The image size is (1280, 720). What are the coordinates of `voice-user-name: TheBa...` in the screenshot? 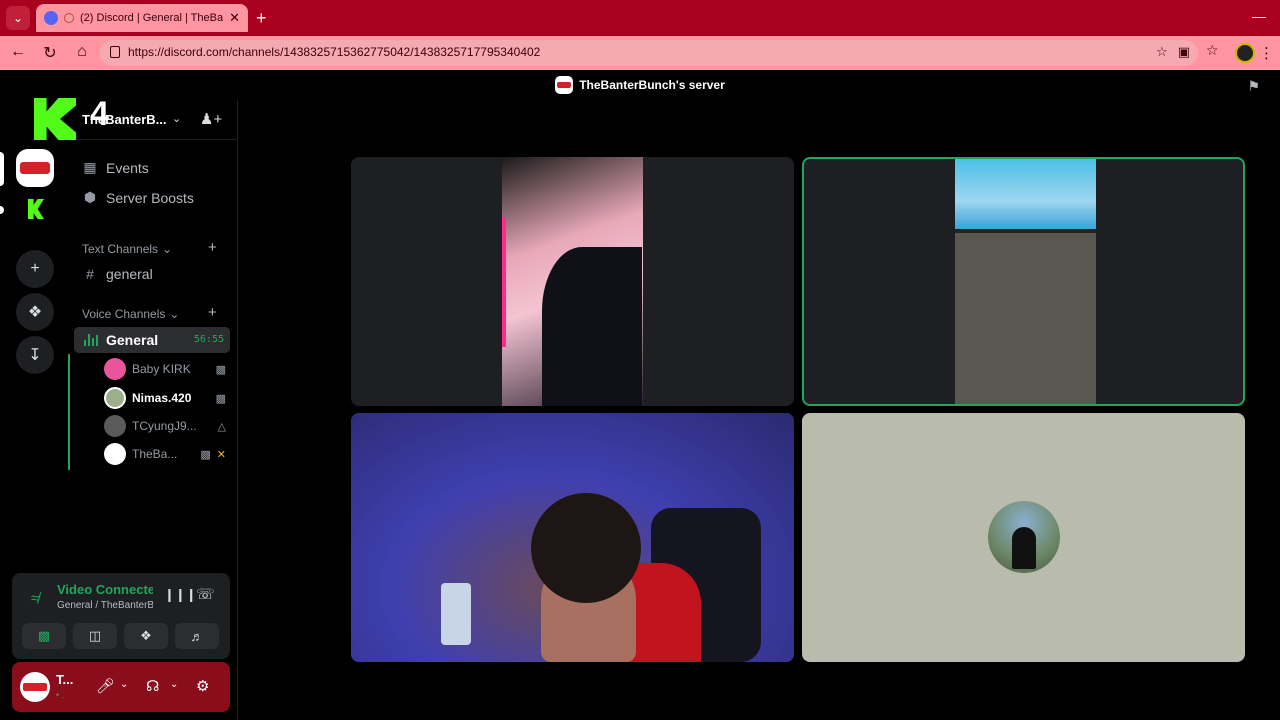 It's located at (155, 454).